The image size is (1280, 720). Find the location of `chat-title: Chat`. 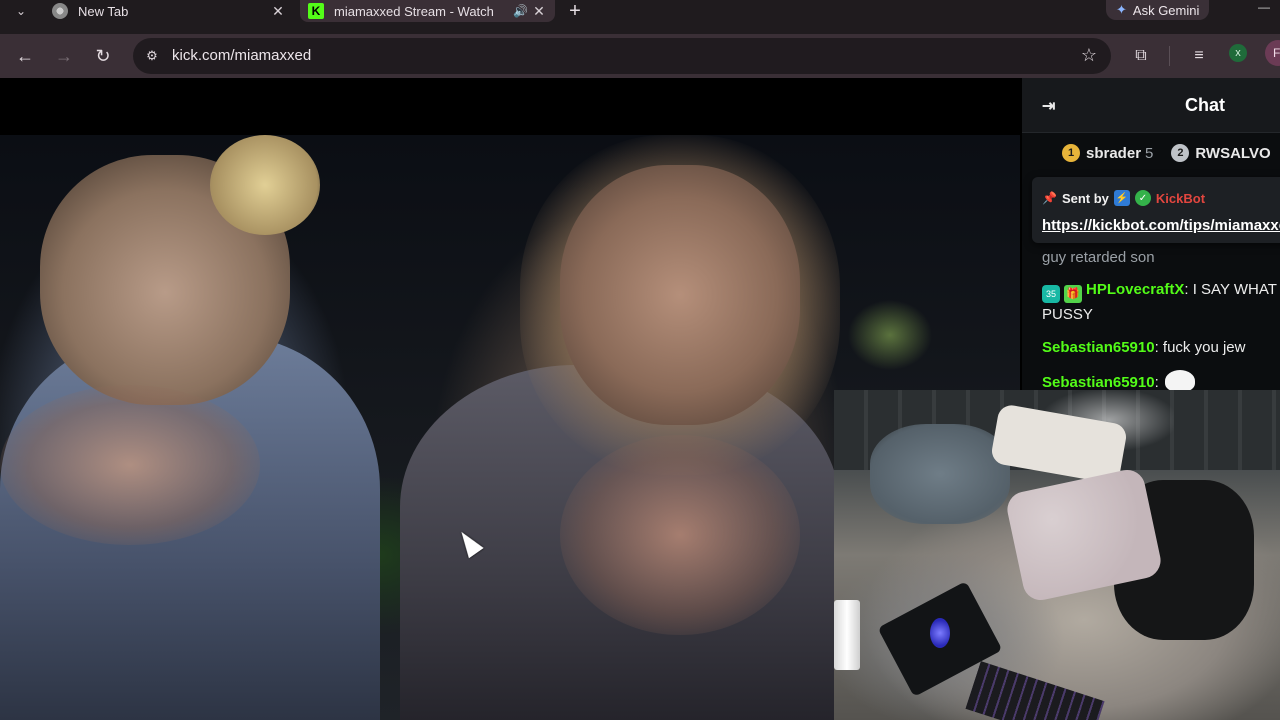

chat-title: Chat is located at coordinates (1205, 105).